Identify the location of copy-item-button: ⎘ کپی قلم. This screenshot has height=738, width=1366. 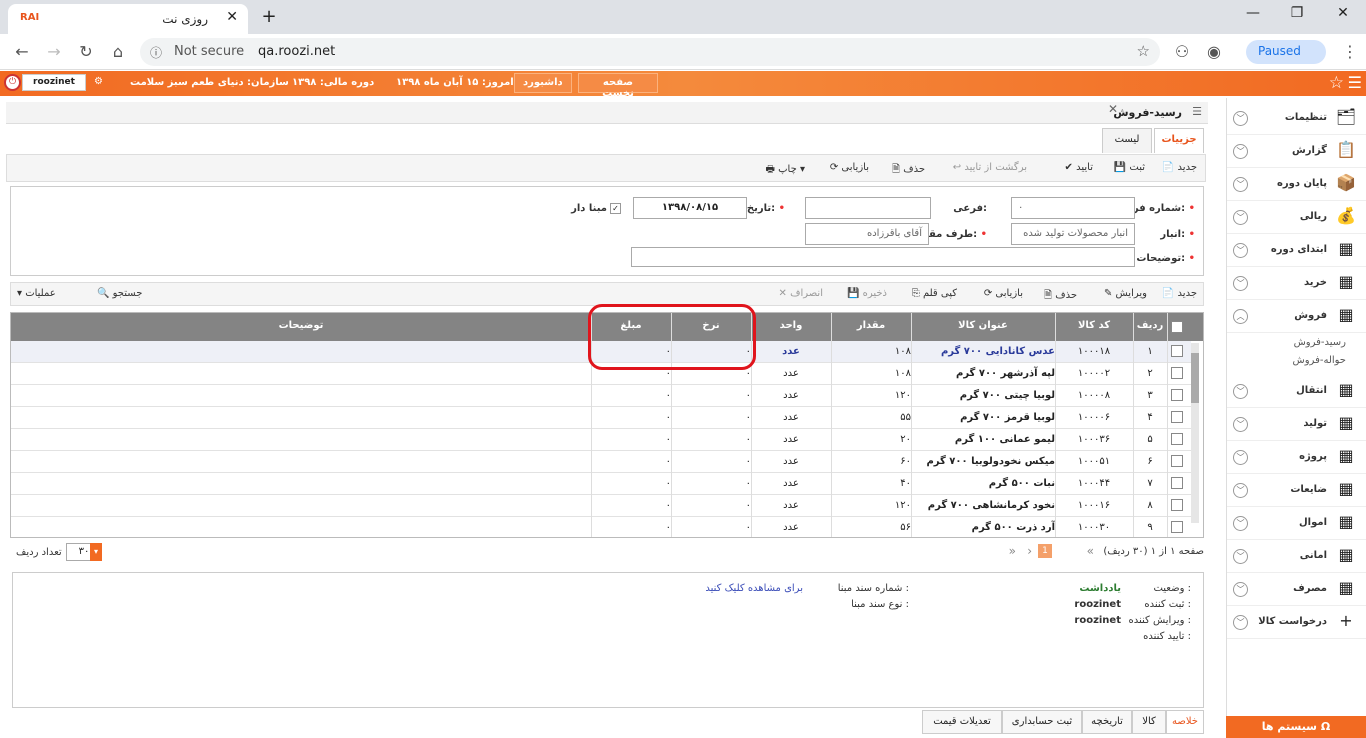
(934, 293).